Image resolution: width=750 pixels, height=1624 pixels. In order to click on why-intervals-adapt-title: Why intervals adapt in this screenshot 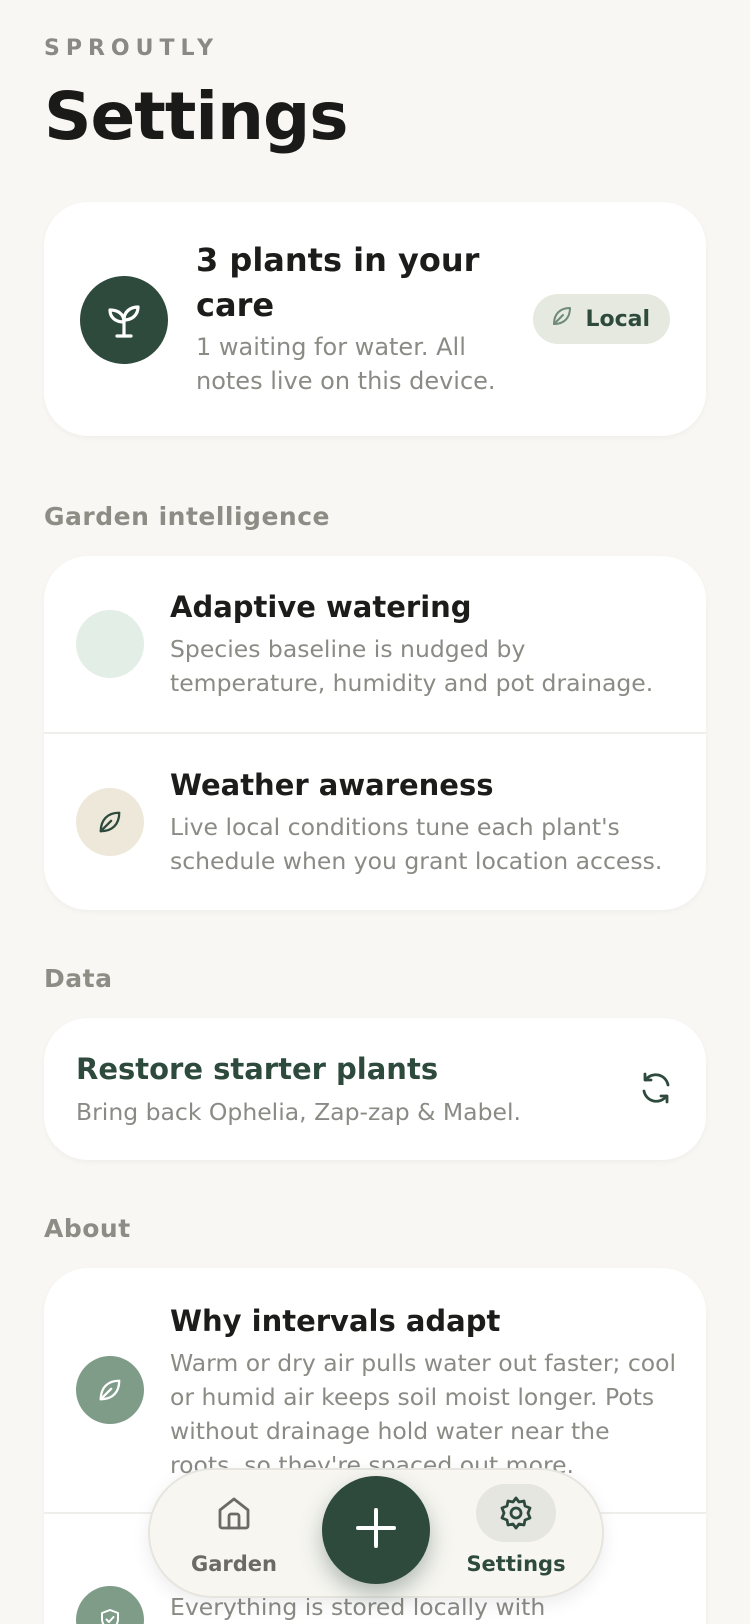, I will do `click(335, 1321)`.